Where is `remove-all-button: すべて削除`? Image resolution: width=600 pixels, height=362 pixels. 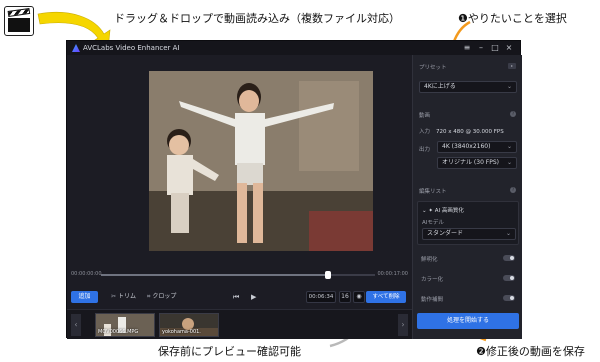 remove-all-button: すべて削除 is located at coordinates (386, 297).